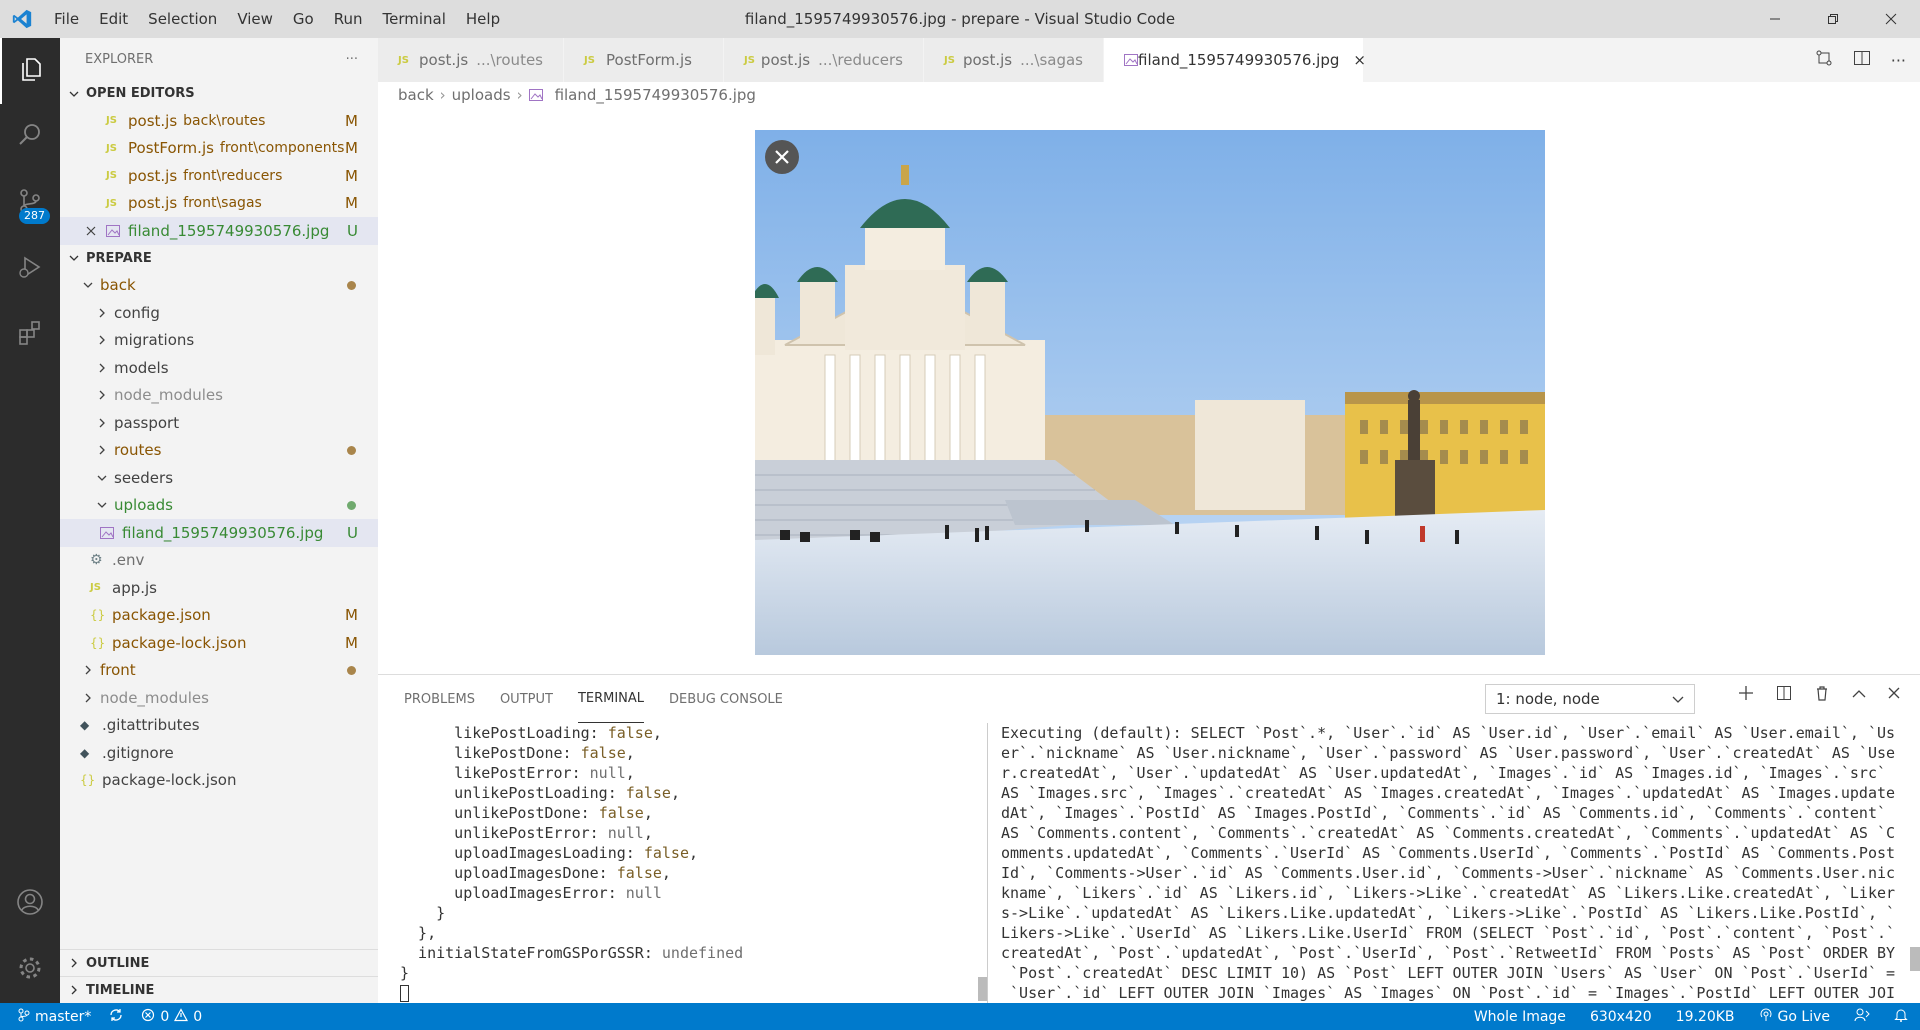 The image size is (1920, 1030). Describe the element at coordinates (219, 616) in the screenshot. I see `tree-file-package: {} package.json M` at that location.